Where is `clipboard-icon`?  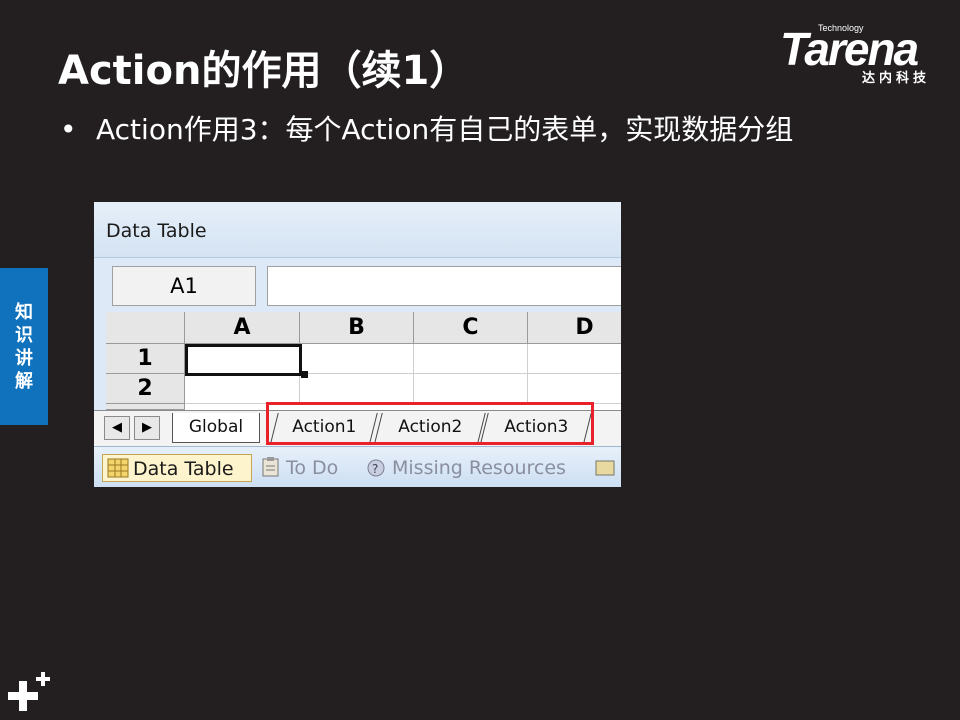 clipboard-icon is located at coordinates (270, 467).